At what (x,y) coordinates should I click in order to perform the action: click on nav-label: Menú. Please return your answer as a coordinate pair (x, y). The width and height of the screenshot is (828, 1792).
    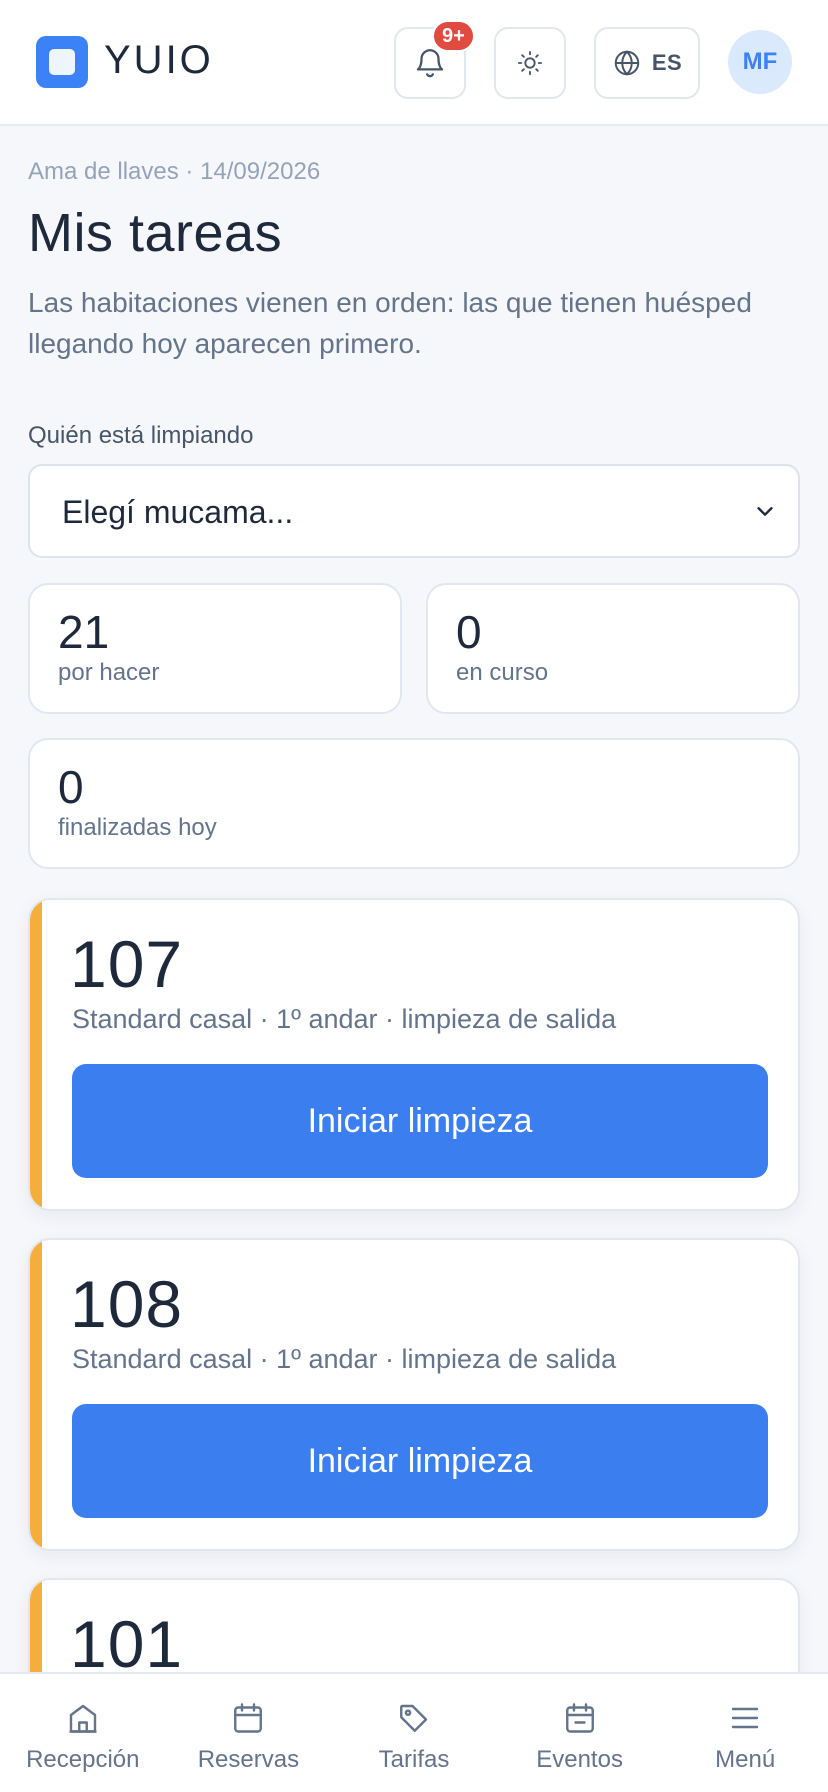
    Looking at the image, I should click on (745, 1759).